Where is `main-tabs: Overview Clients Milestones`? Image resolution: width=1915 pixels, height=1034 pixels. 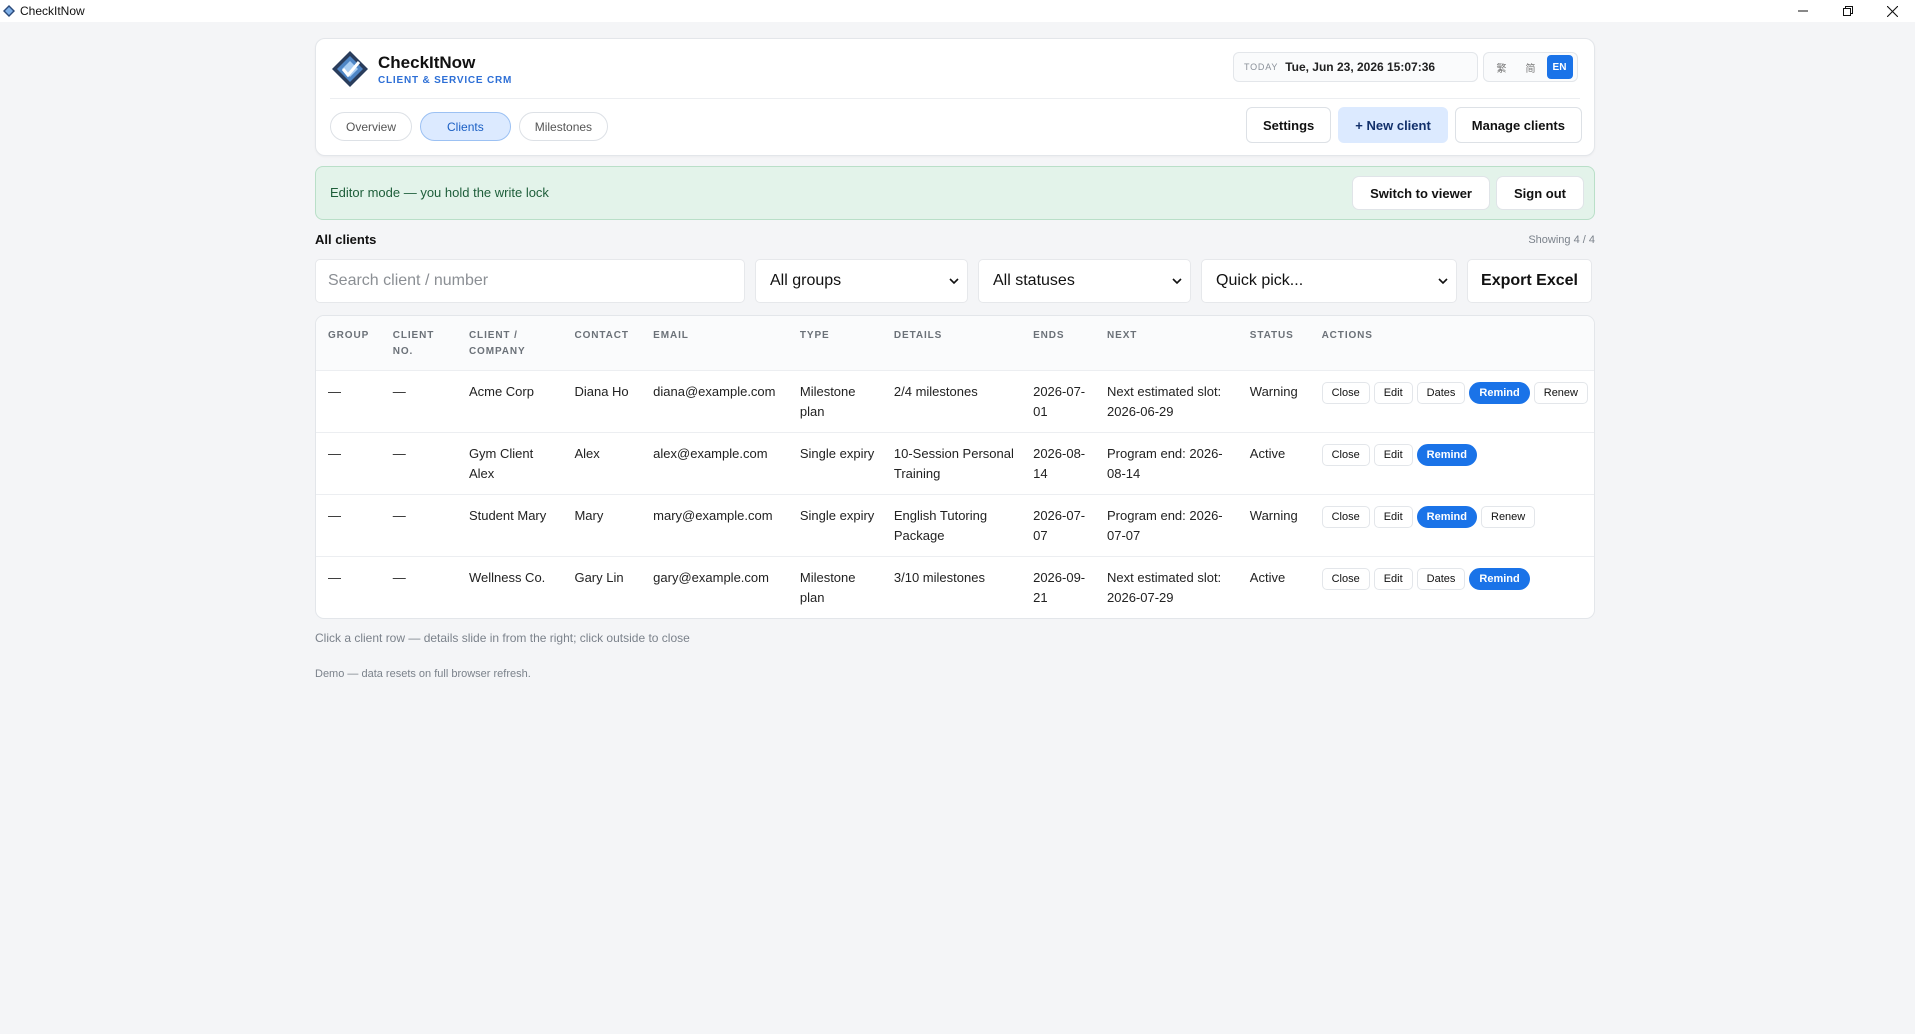
main-tabs: Overview Clients Milestones is located at coordinates (469, 126).